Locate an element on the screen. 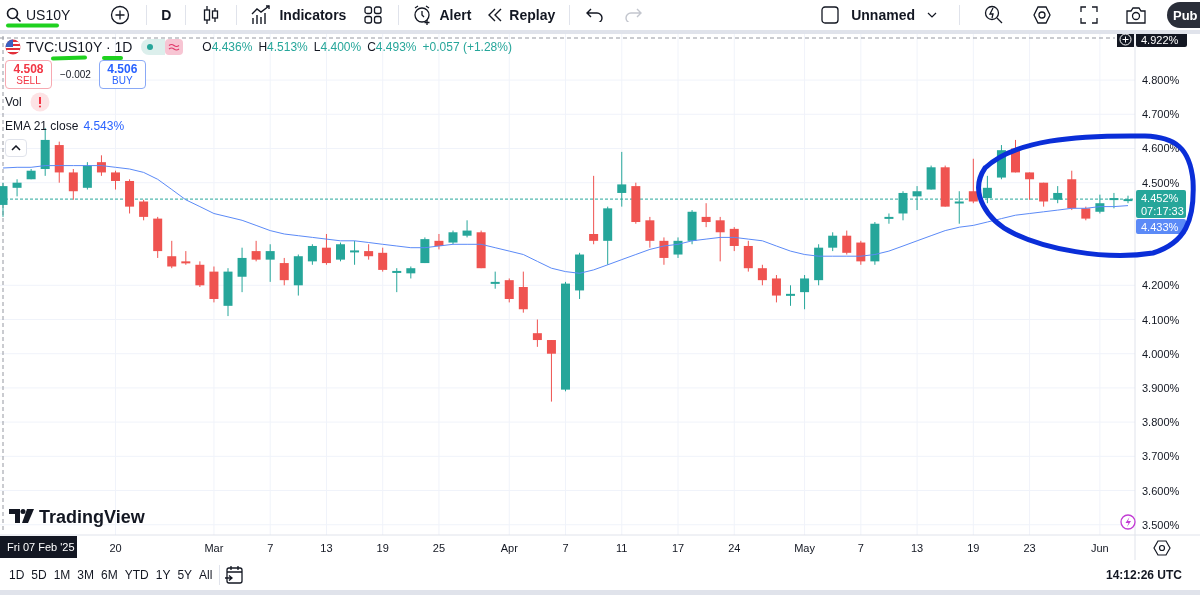  axis-label: May is located at coordinates (804, 548).